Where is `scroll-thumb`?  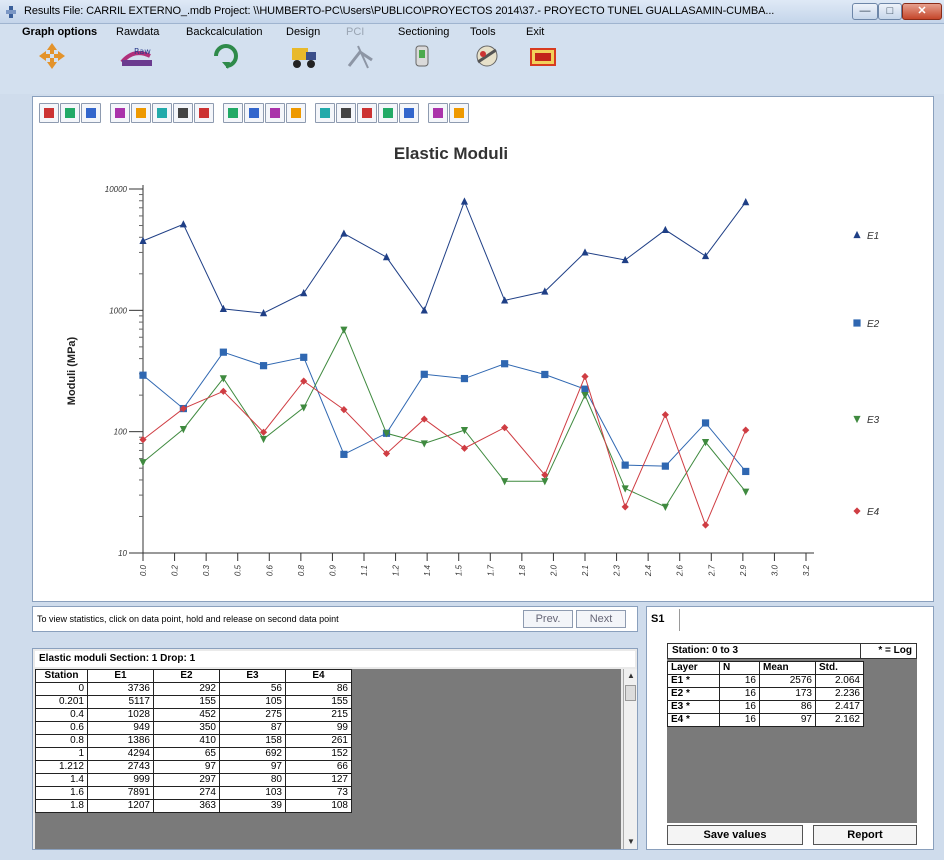
scroll-thumb is located at coordinates (630, 693).